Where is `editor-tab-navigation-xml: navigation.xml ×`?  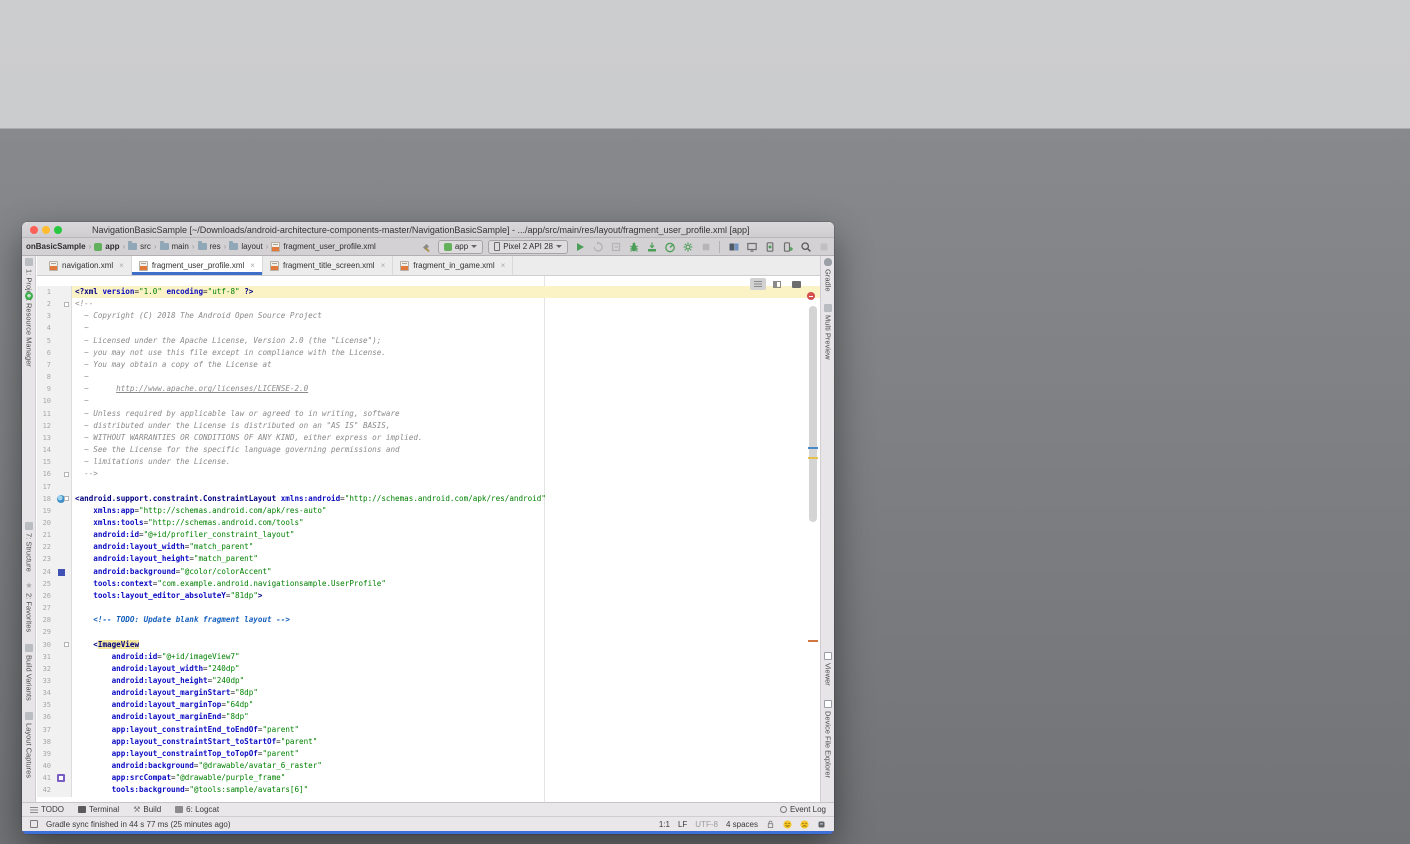 editor-tab-navigation-xml: navigation.xml × is located at coordinates (87, 265).